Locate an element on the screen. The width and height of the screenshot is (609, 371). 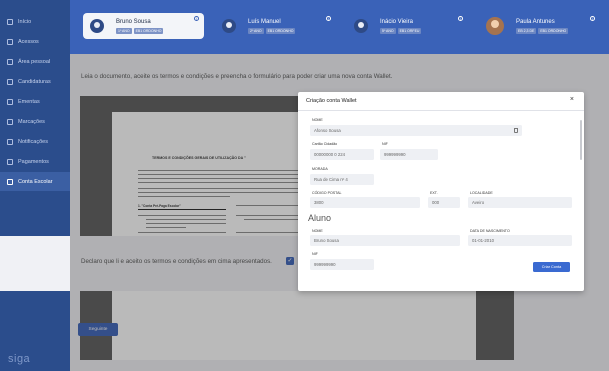
student-name: Paula Antunes is located at coordinates (535, 21).